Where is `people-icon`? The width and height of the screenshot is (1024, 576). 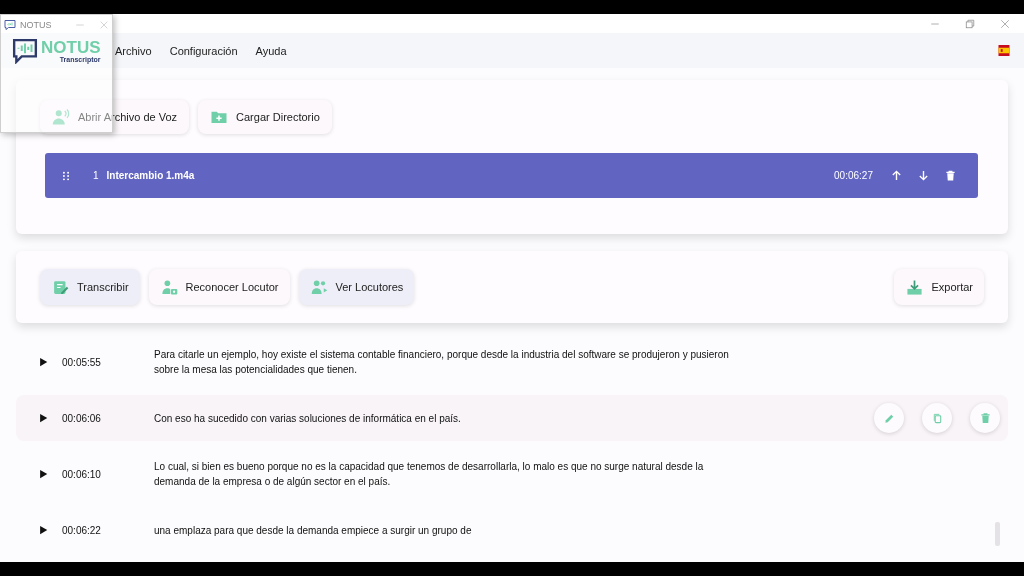
people-icon is located at coordinates (319, 287).